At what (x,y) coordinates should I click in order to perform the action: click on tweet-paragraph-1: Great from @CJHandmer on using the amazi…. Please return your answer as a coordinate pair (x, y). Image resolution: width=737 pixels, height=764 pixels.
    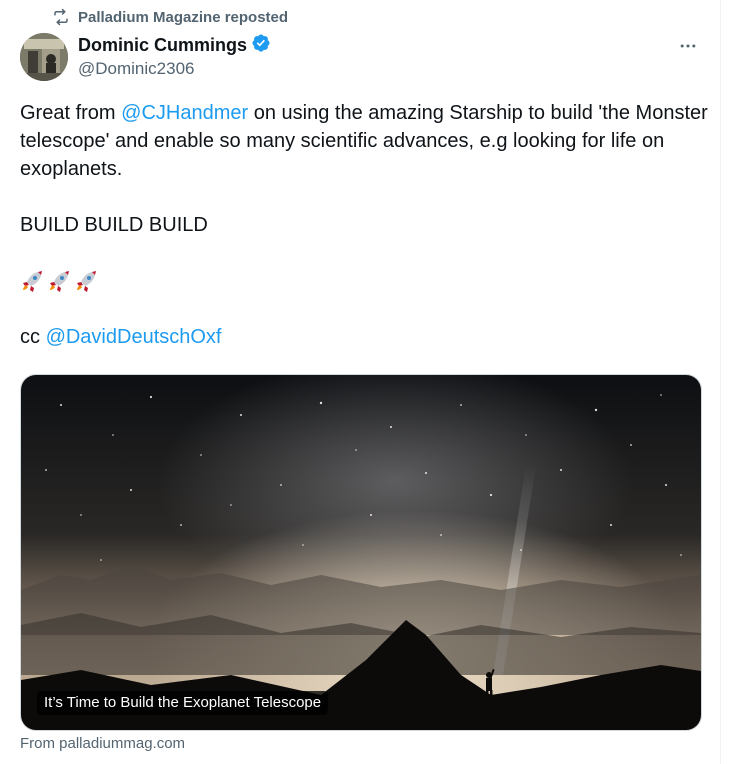
    Looking at the image, I should click on (365, 141).